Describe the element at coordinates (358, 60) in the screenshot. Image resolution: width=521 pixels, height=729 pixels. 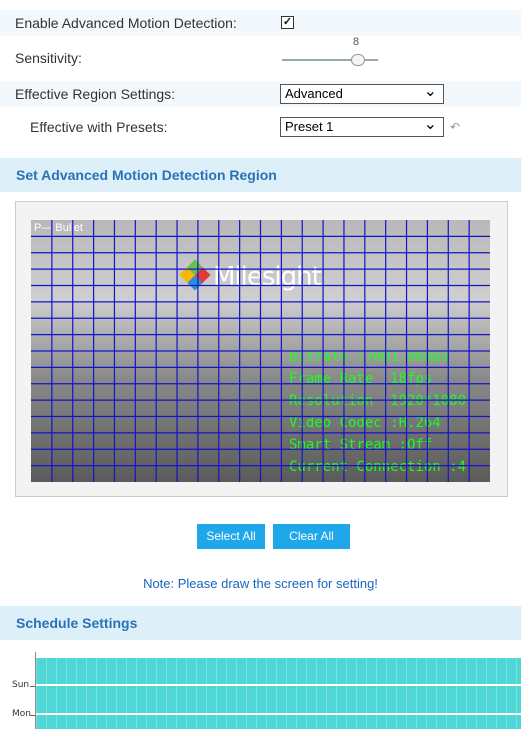
I see `sensitivity-slider-thumb` at that location.